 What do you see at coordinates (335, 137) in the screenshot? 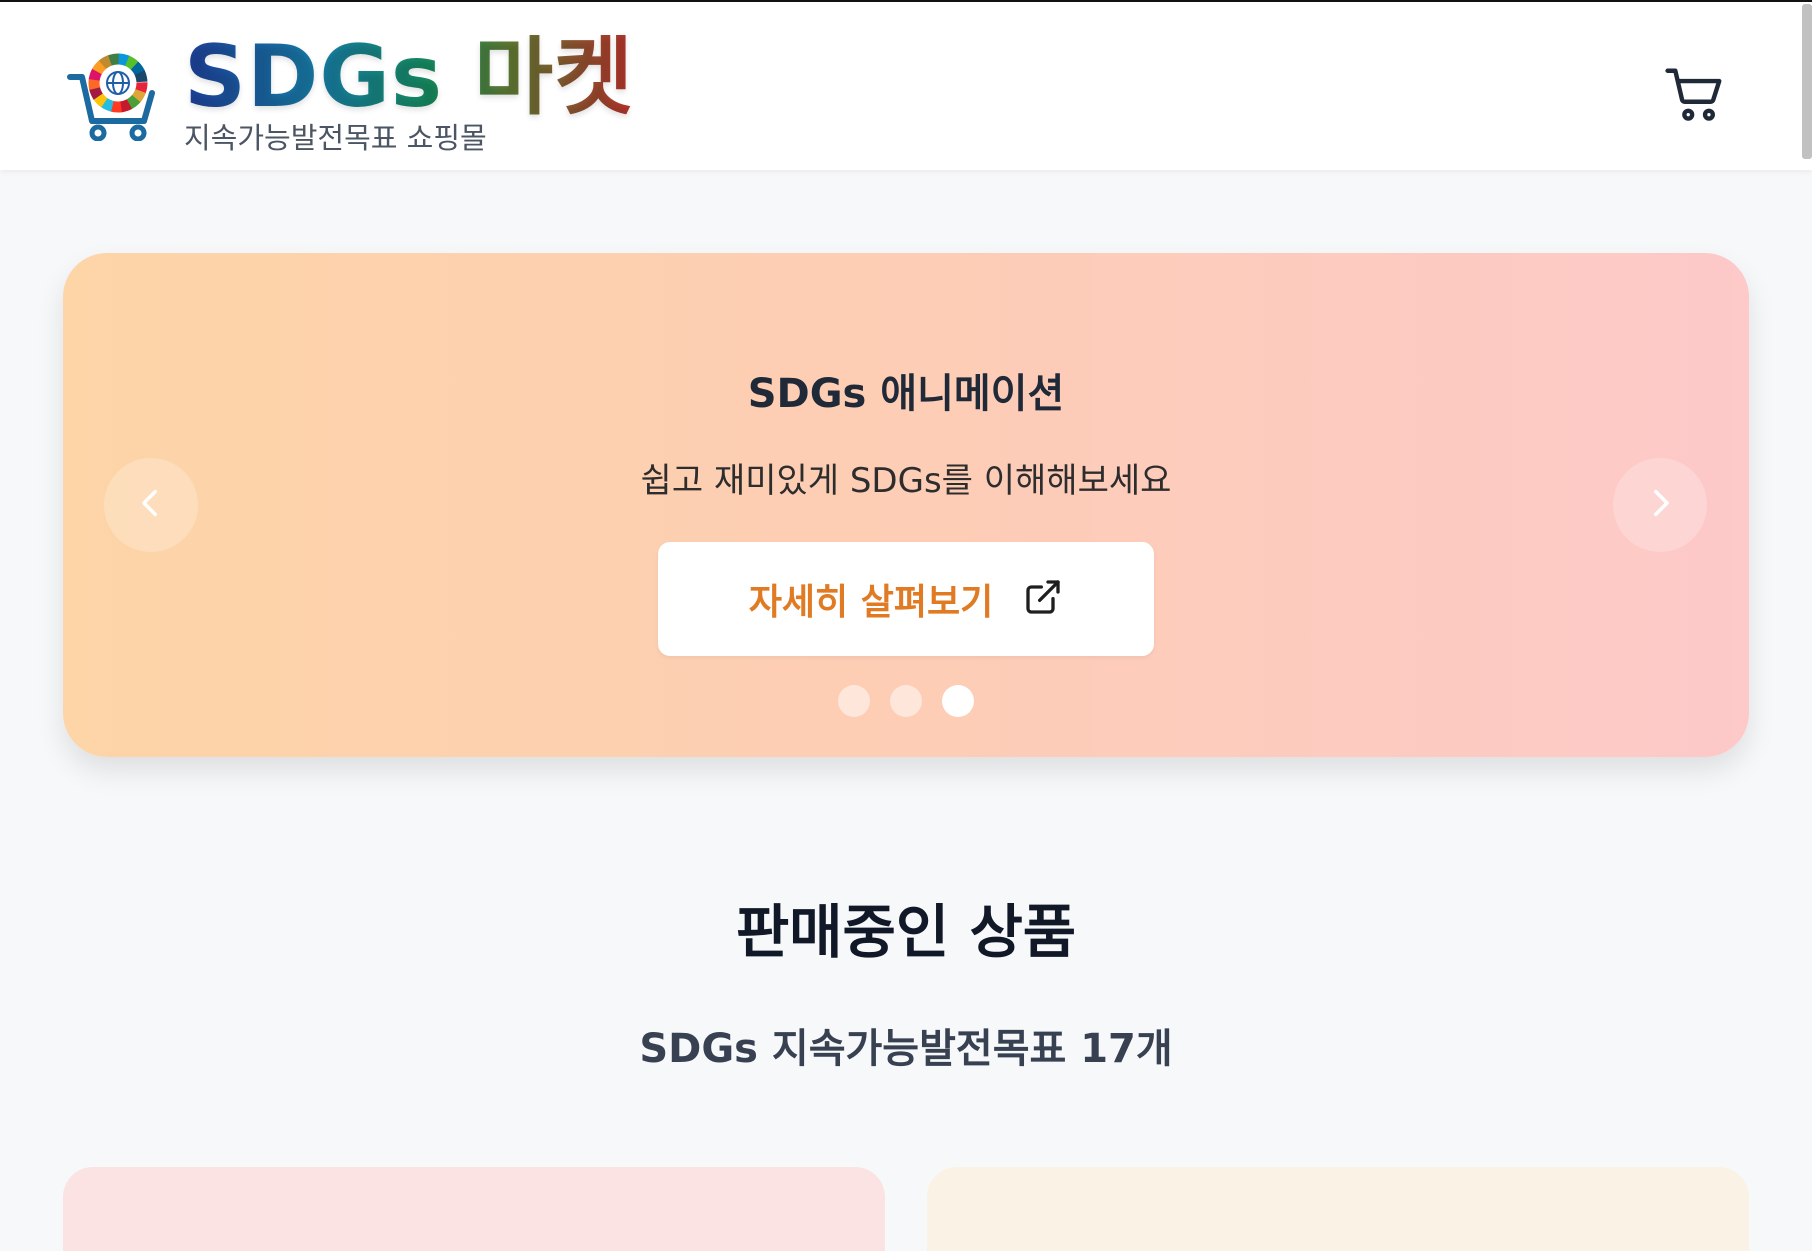
I see `brand-subtitle: 지속가능발전목표 쇼핑몰` at bounding box center [335, 137].